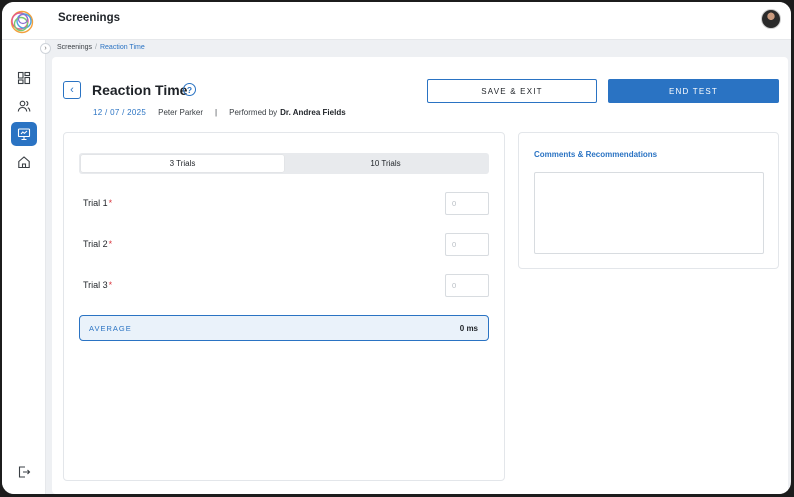 The height and width of the screenshot is (497, 794). I want to click on help-glyph: ?, so click(189, 89).